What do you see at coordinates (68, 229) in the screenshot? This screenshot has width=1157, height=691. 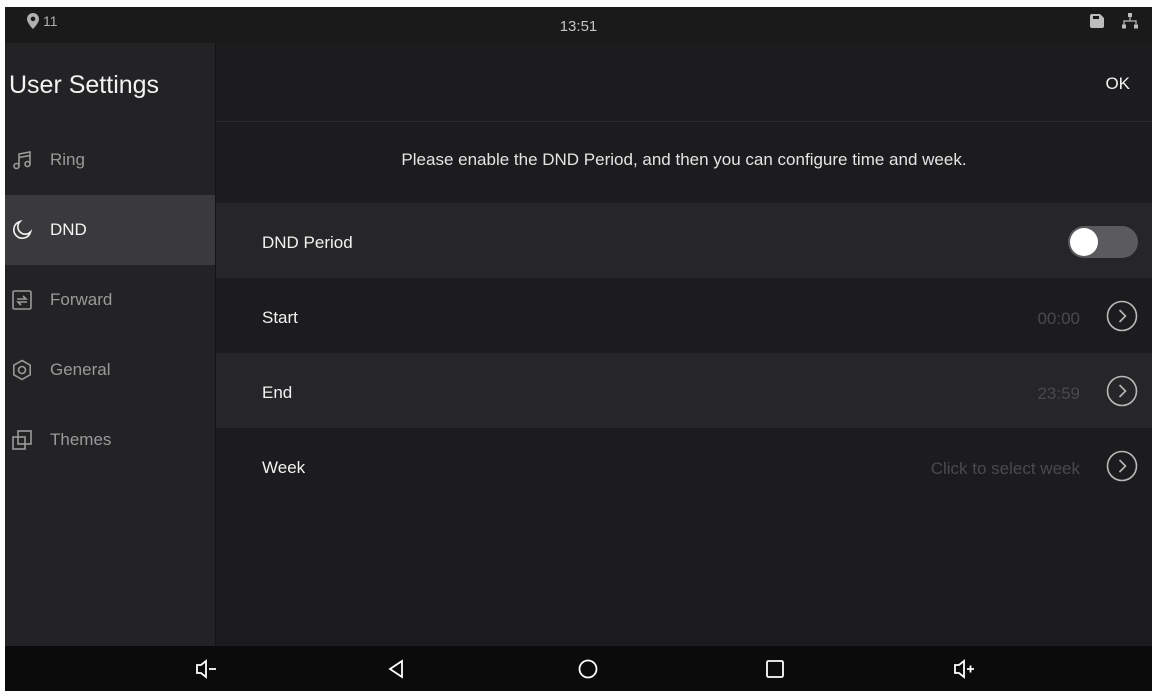 I see `sidebar-item-label: DND` at bounding box center [68, 229].